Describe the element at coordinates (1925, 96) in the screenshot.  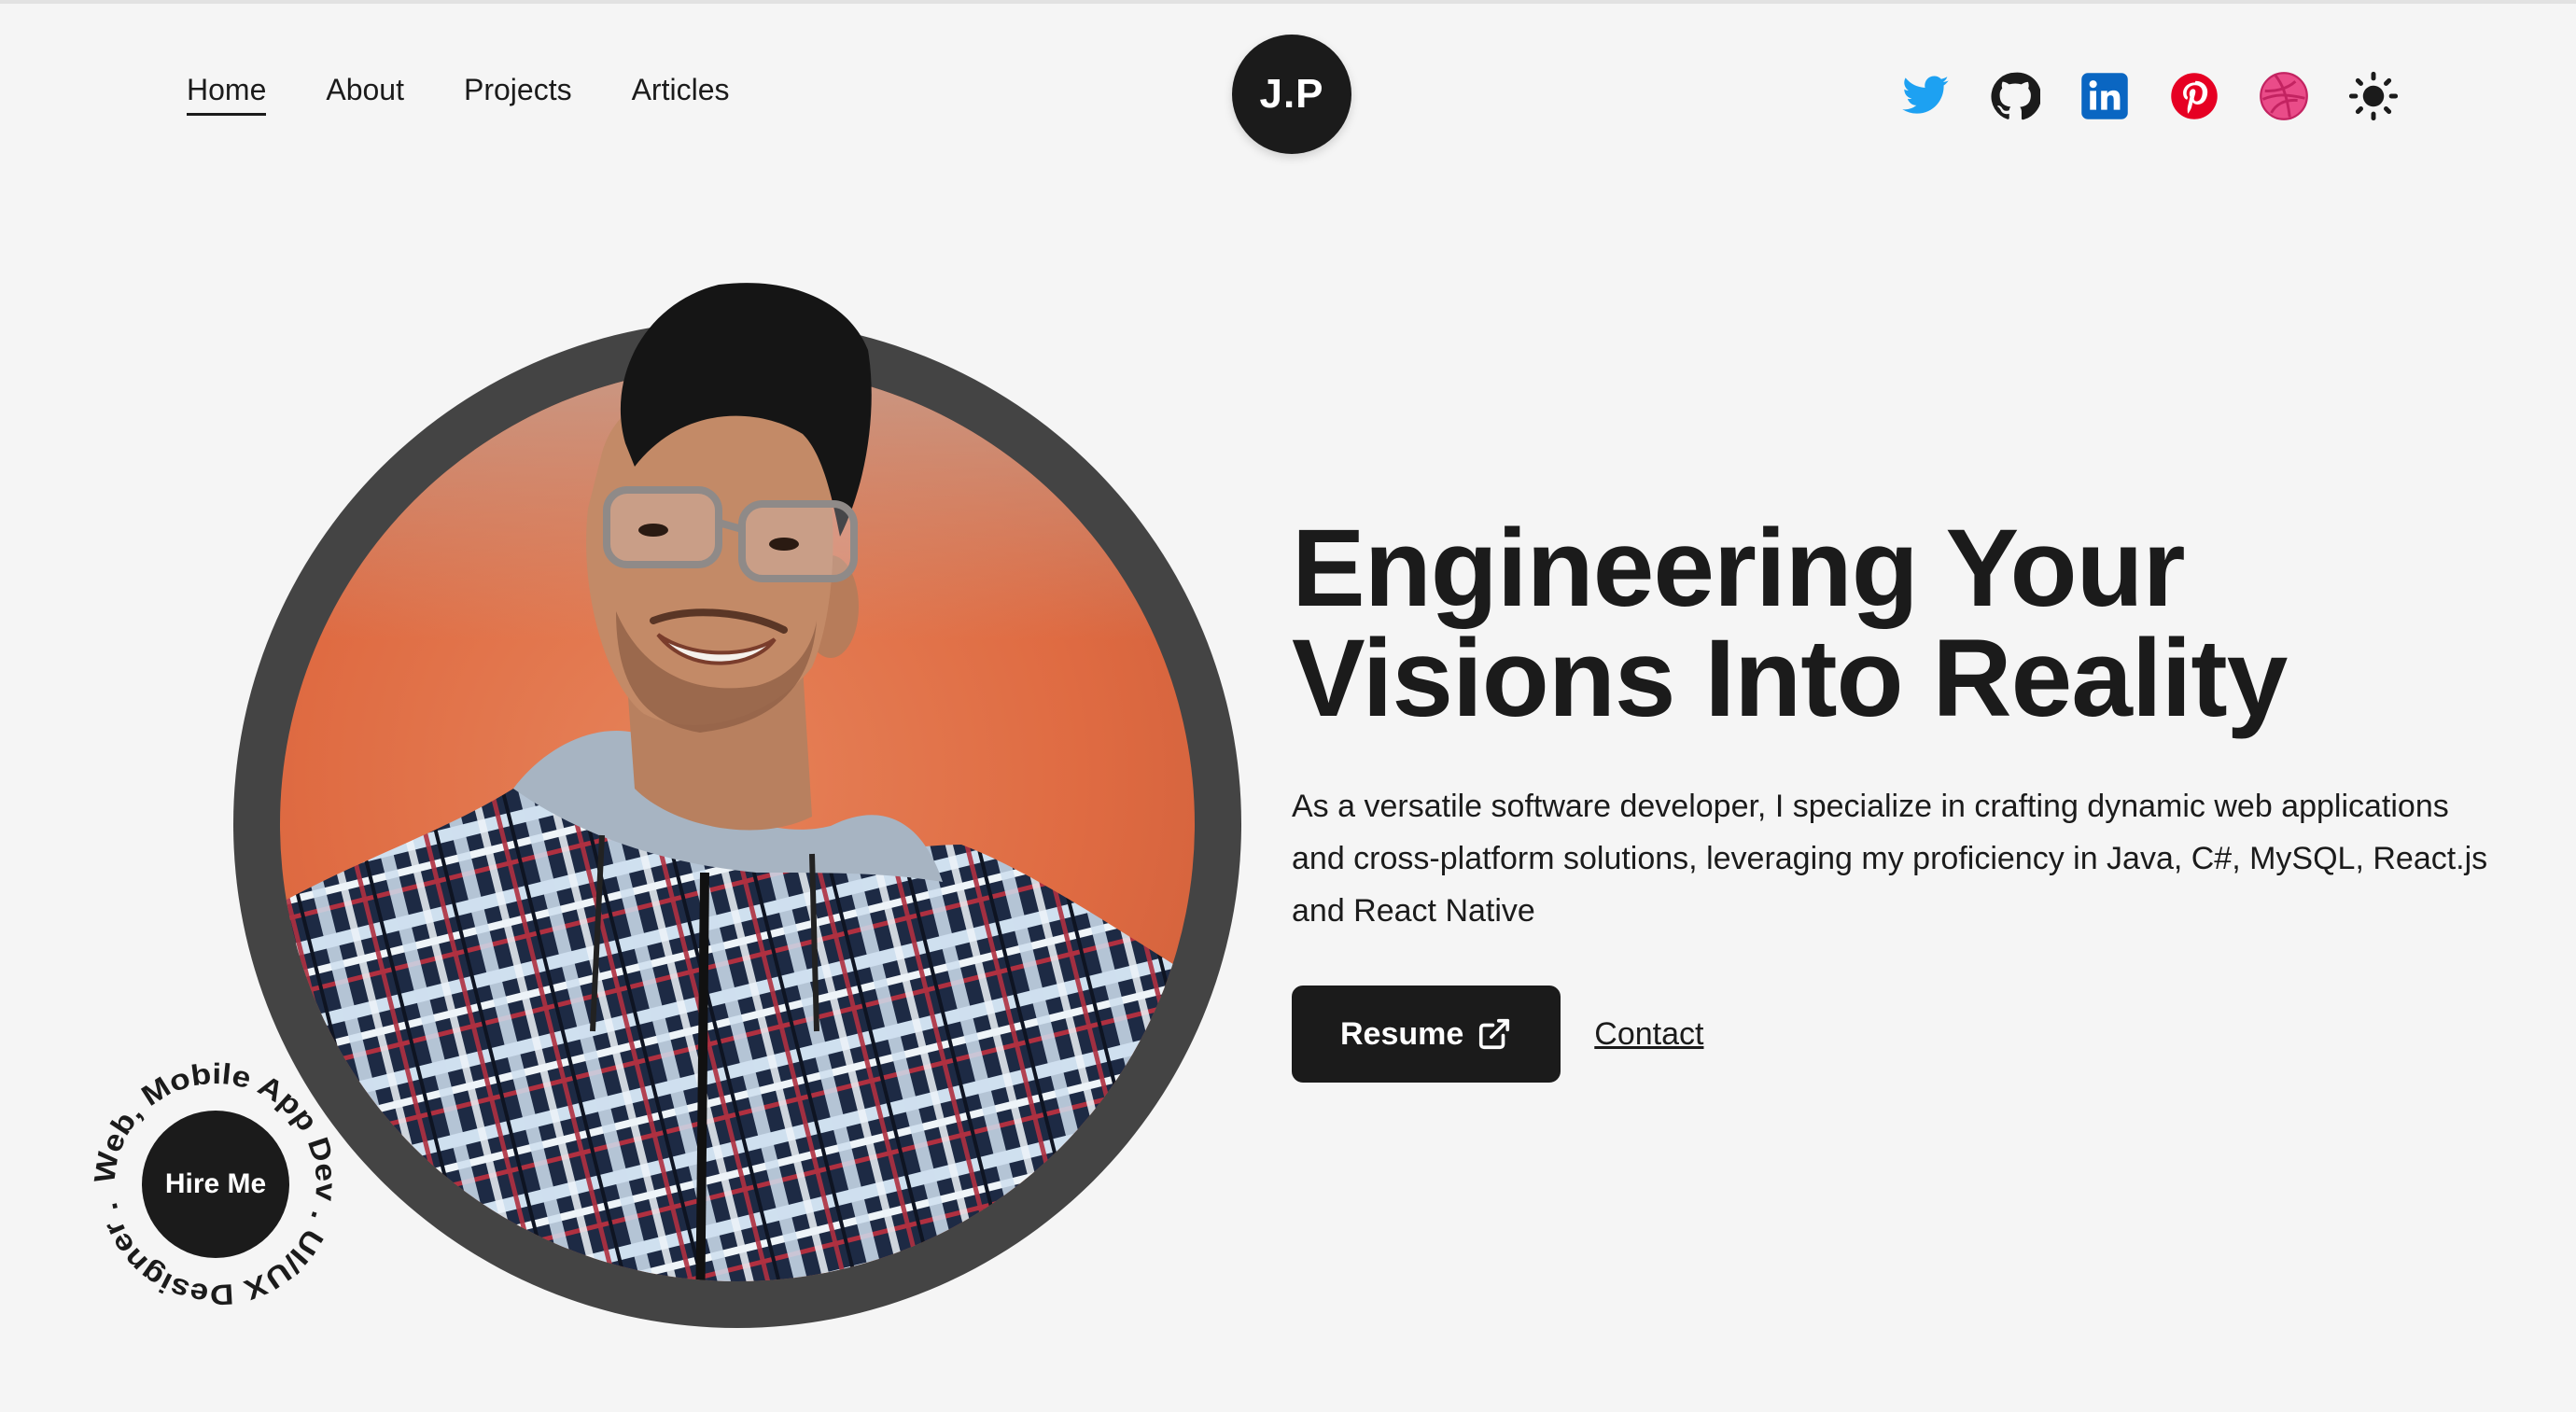
I see `twitter-icon` at that location.